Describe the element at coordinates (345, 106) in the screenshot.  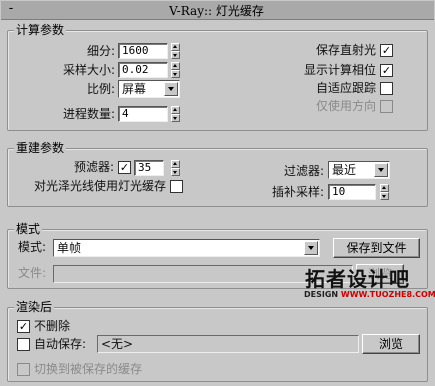
I see `use-dirs-label: 仅使用方向` at that location.